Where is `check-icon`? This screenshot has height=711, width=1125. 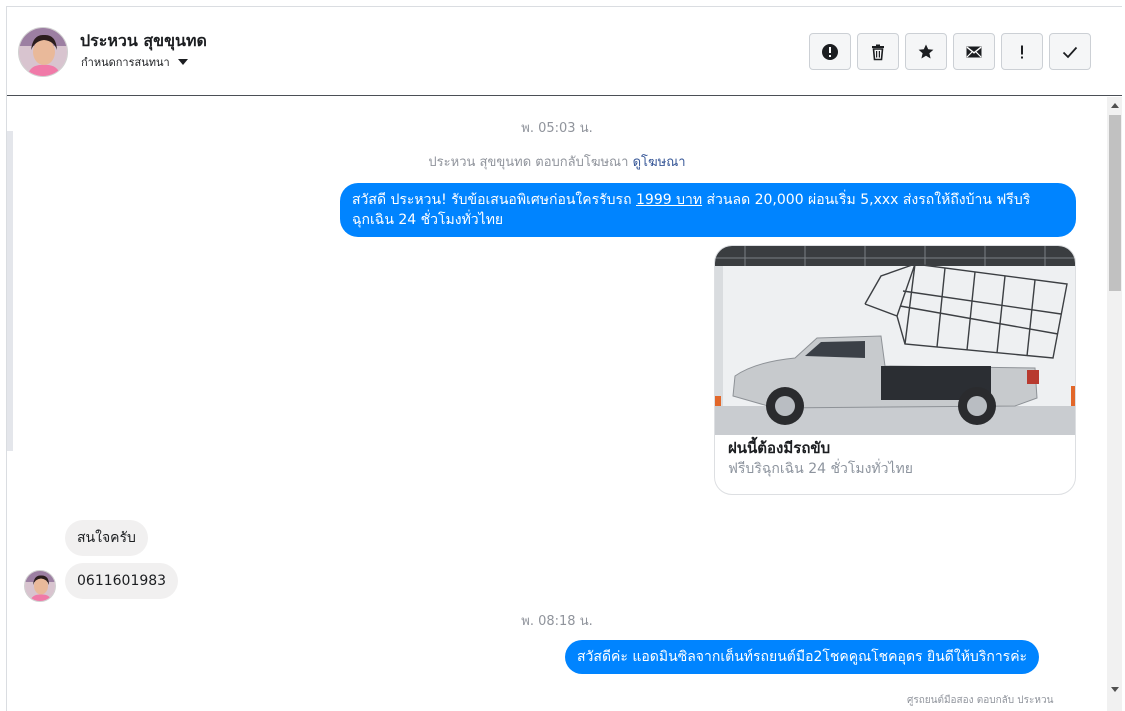
check-icon is located at coordinates (1070, 52).